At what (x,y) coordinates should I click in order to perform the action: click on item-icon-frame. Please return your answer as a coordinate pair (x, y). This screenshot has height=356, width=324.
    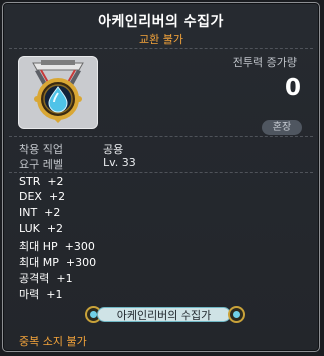
    Looking at the image, I should click on (58, 92).